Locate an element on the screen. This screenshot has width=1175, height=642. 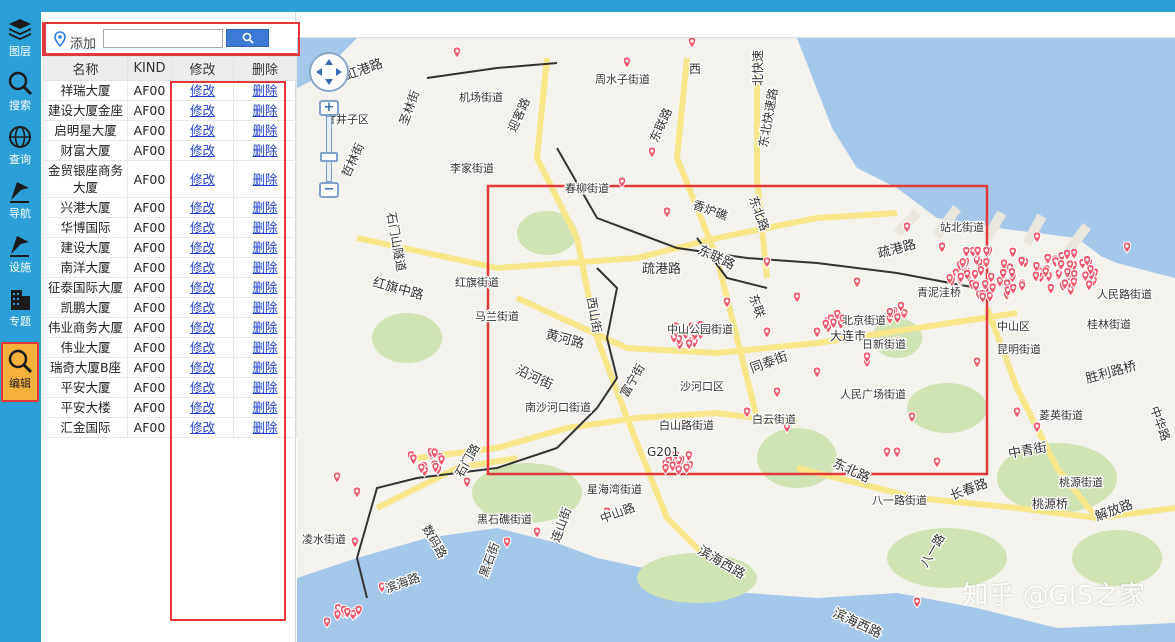
nav-item-facility: 设施 is located at coordinates (20, 254).